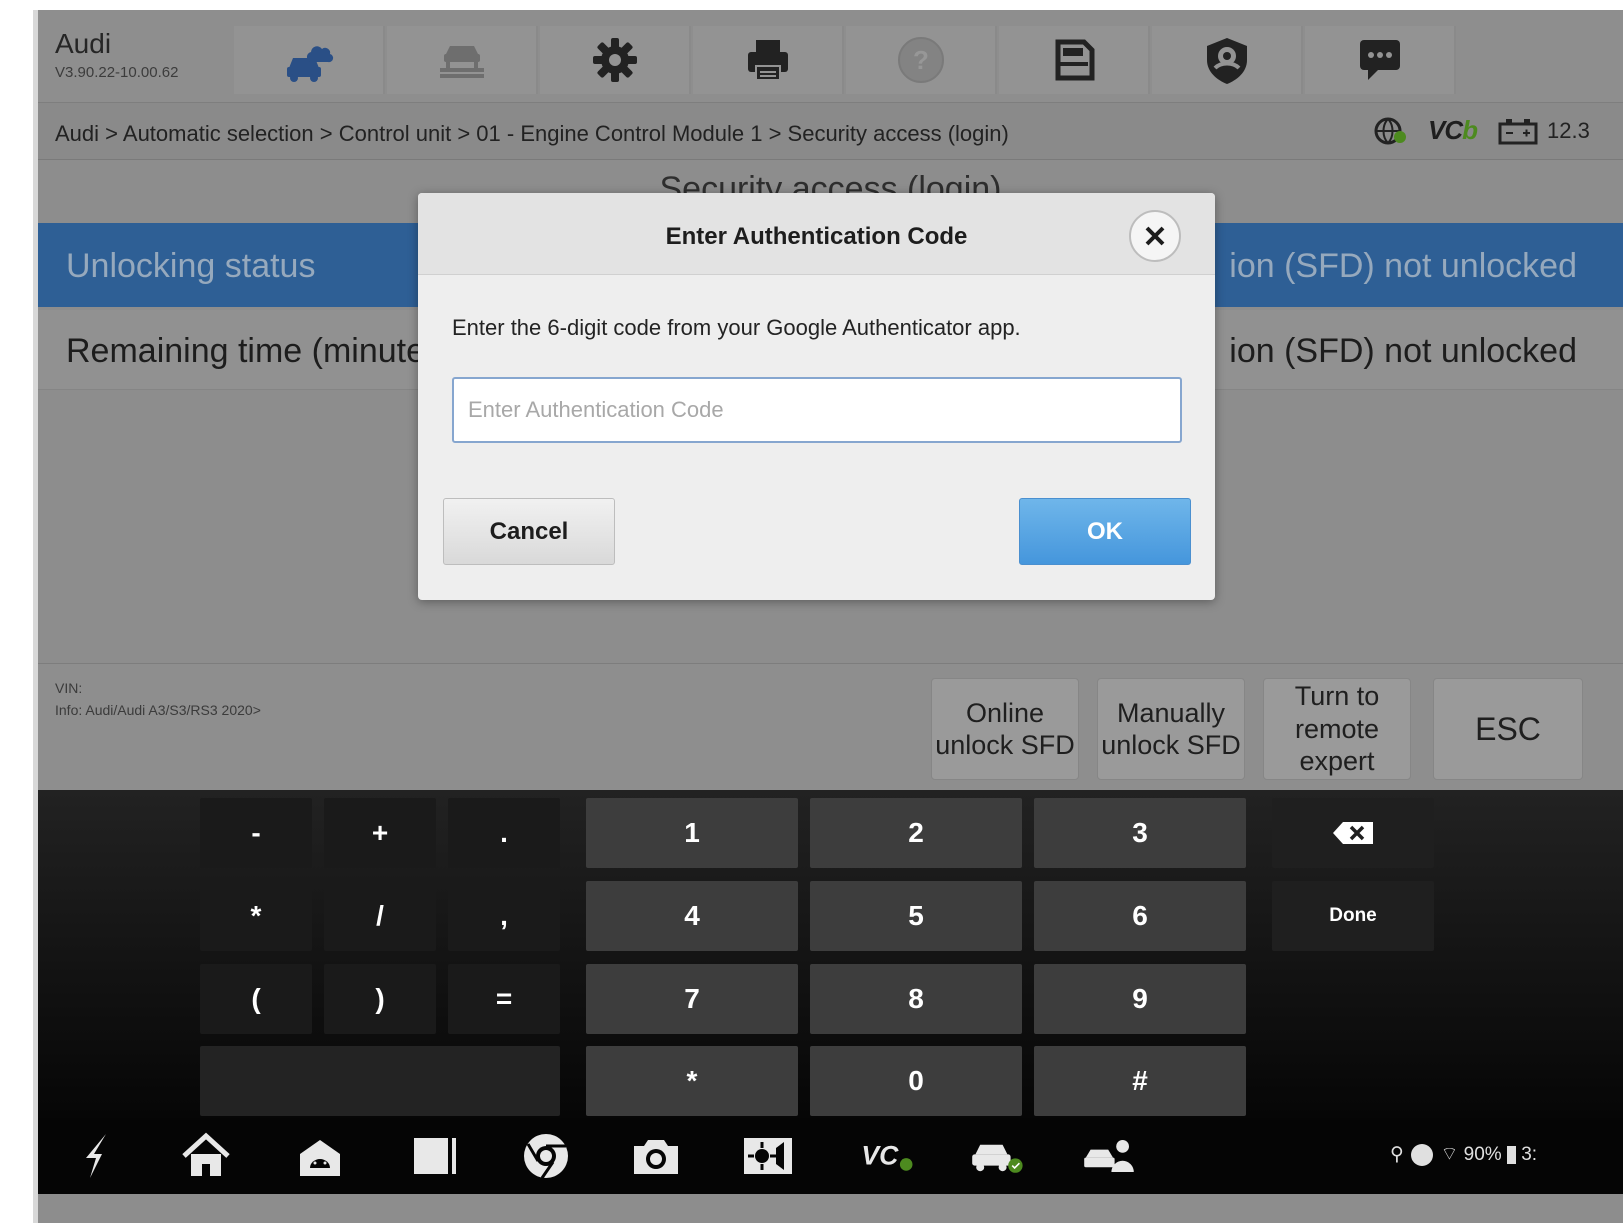  I want to click on settings-button, so click(615, 60).